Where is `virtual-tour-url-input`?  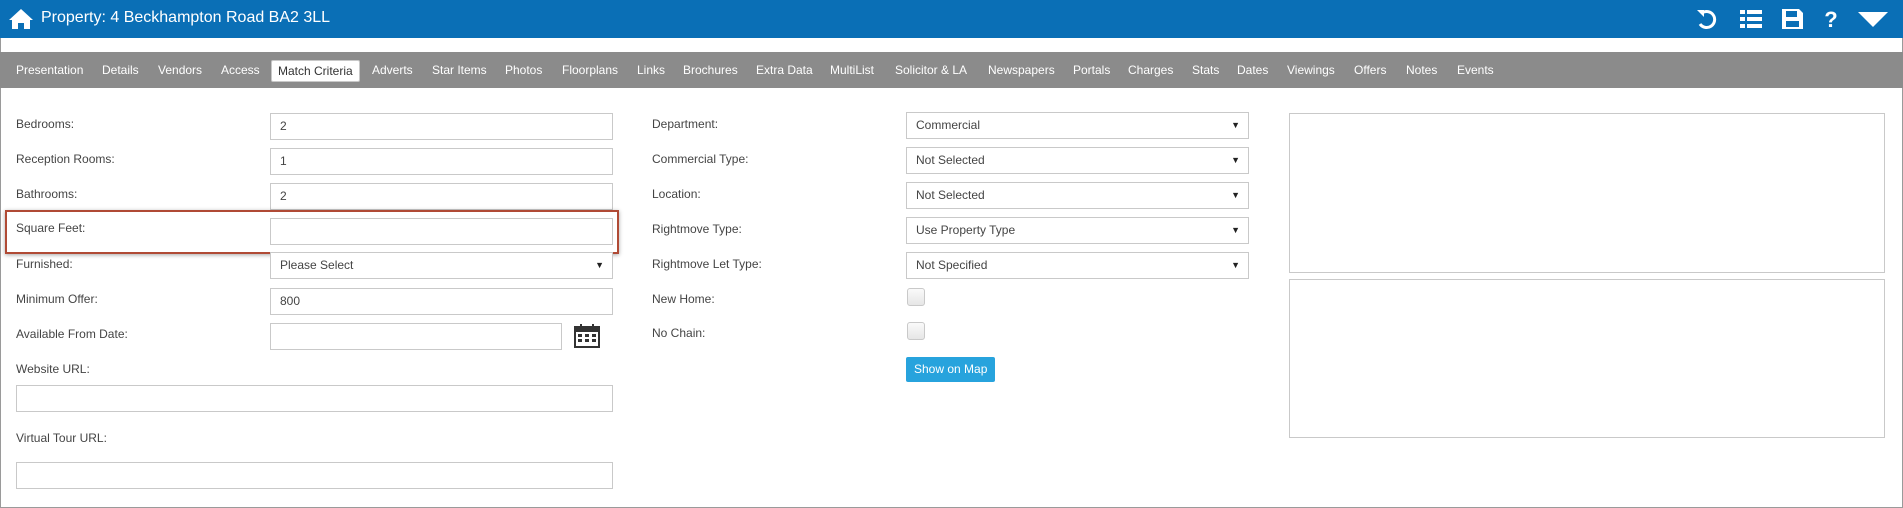
virtual-tour-url-input is located at coordinates (314, 475).